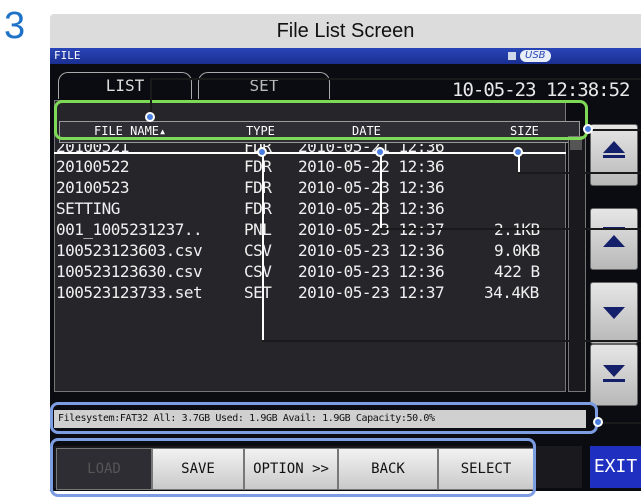  Describe the element at coordinates (535, 56) in the screenshot. I see `usb-badge: USB` at that location.